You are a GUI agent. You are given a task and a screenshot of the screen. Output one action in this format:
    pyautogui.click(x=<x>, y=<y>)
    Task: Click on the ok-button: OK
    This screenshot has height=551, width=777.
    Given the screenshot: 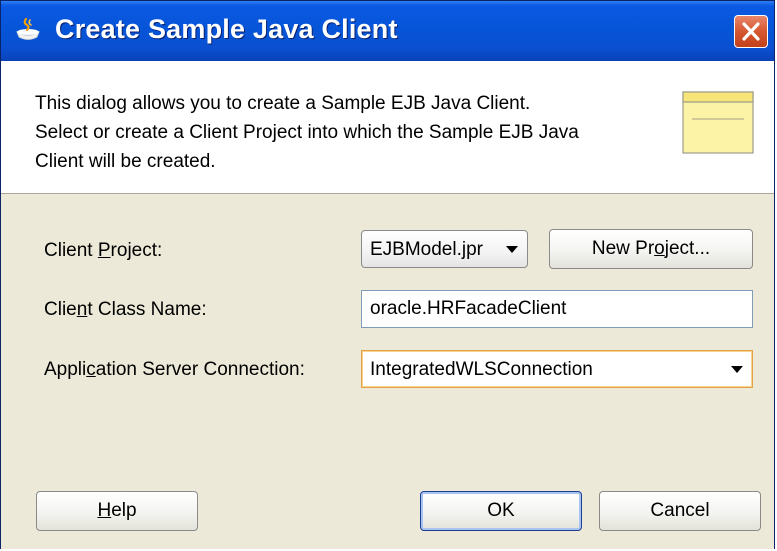 What is the action you would take?
    pyautogui.click(x=501, y=511)
    